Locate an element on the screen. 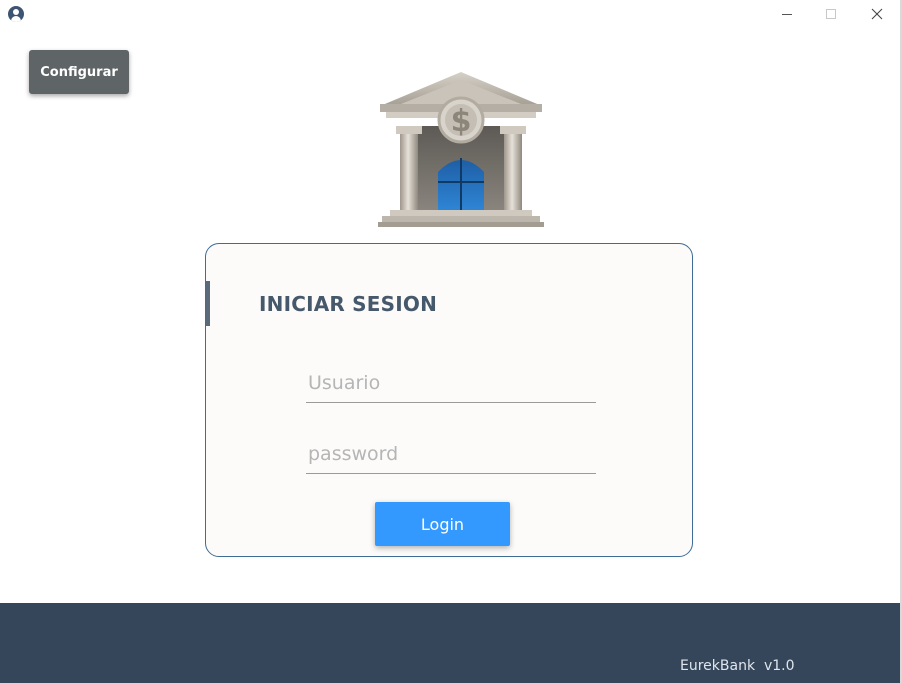 The height and width of the screenshot is (683, 902). footer-bar: EurekBank v1.0 is located at coordinates (450, 643).